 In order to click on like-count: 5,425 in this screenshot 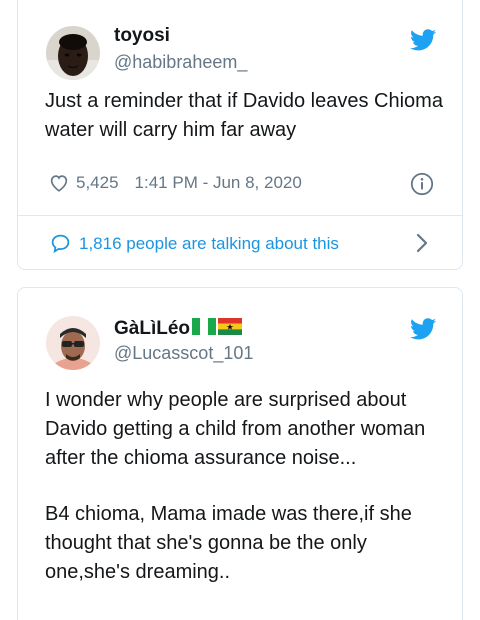, I will do `click(97, 183)`.